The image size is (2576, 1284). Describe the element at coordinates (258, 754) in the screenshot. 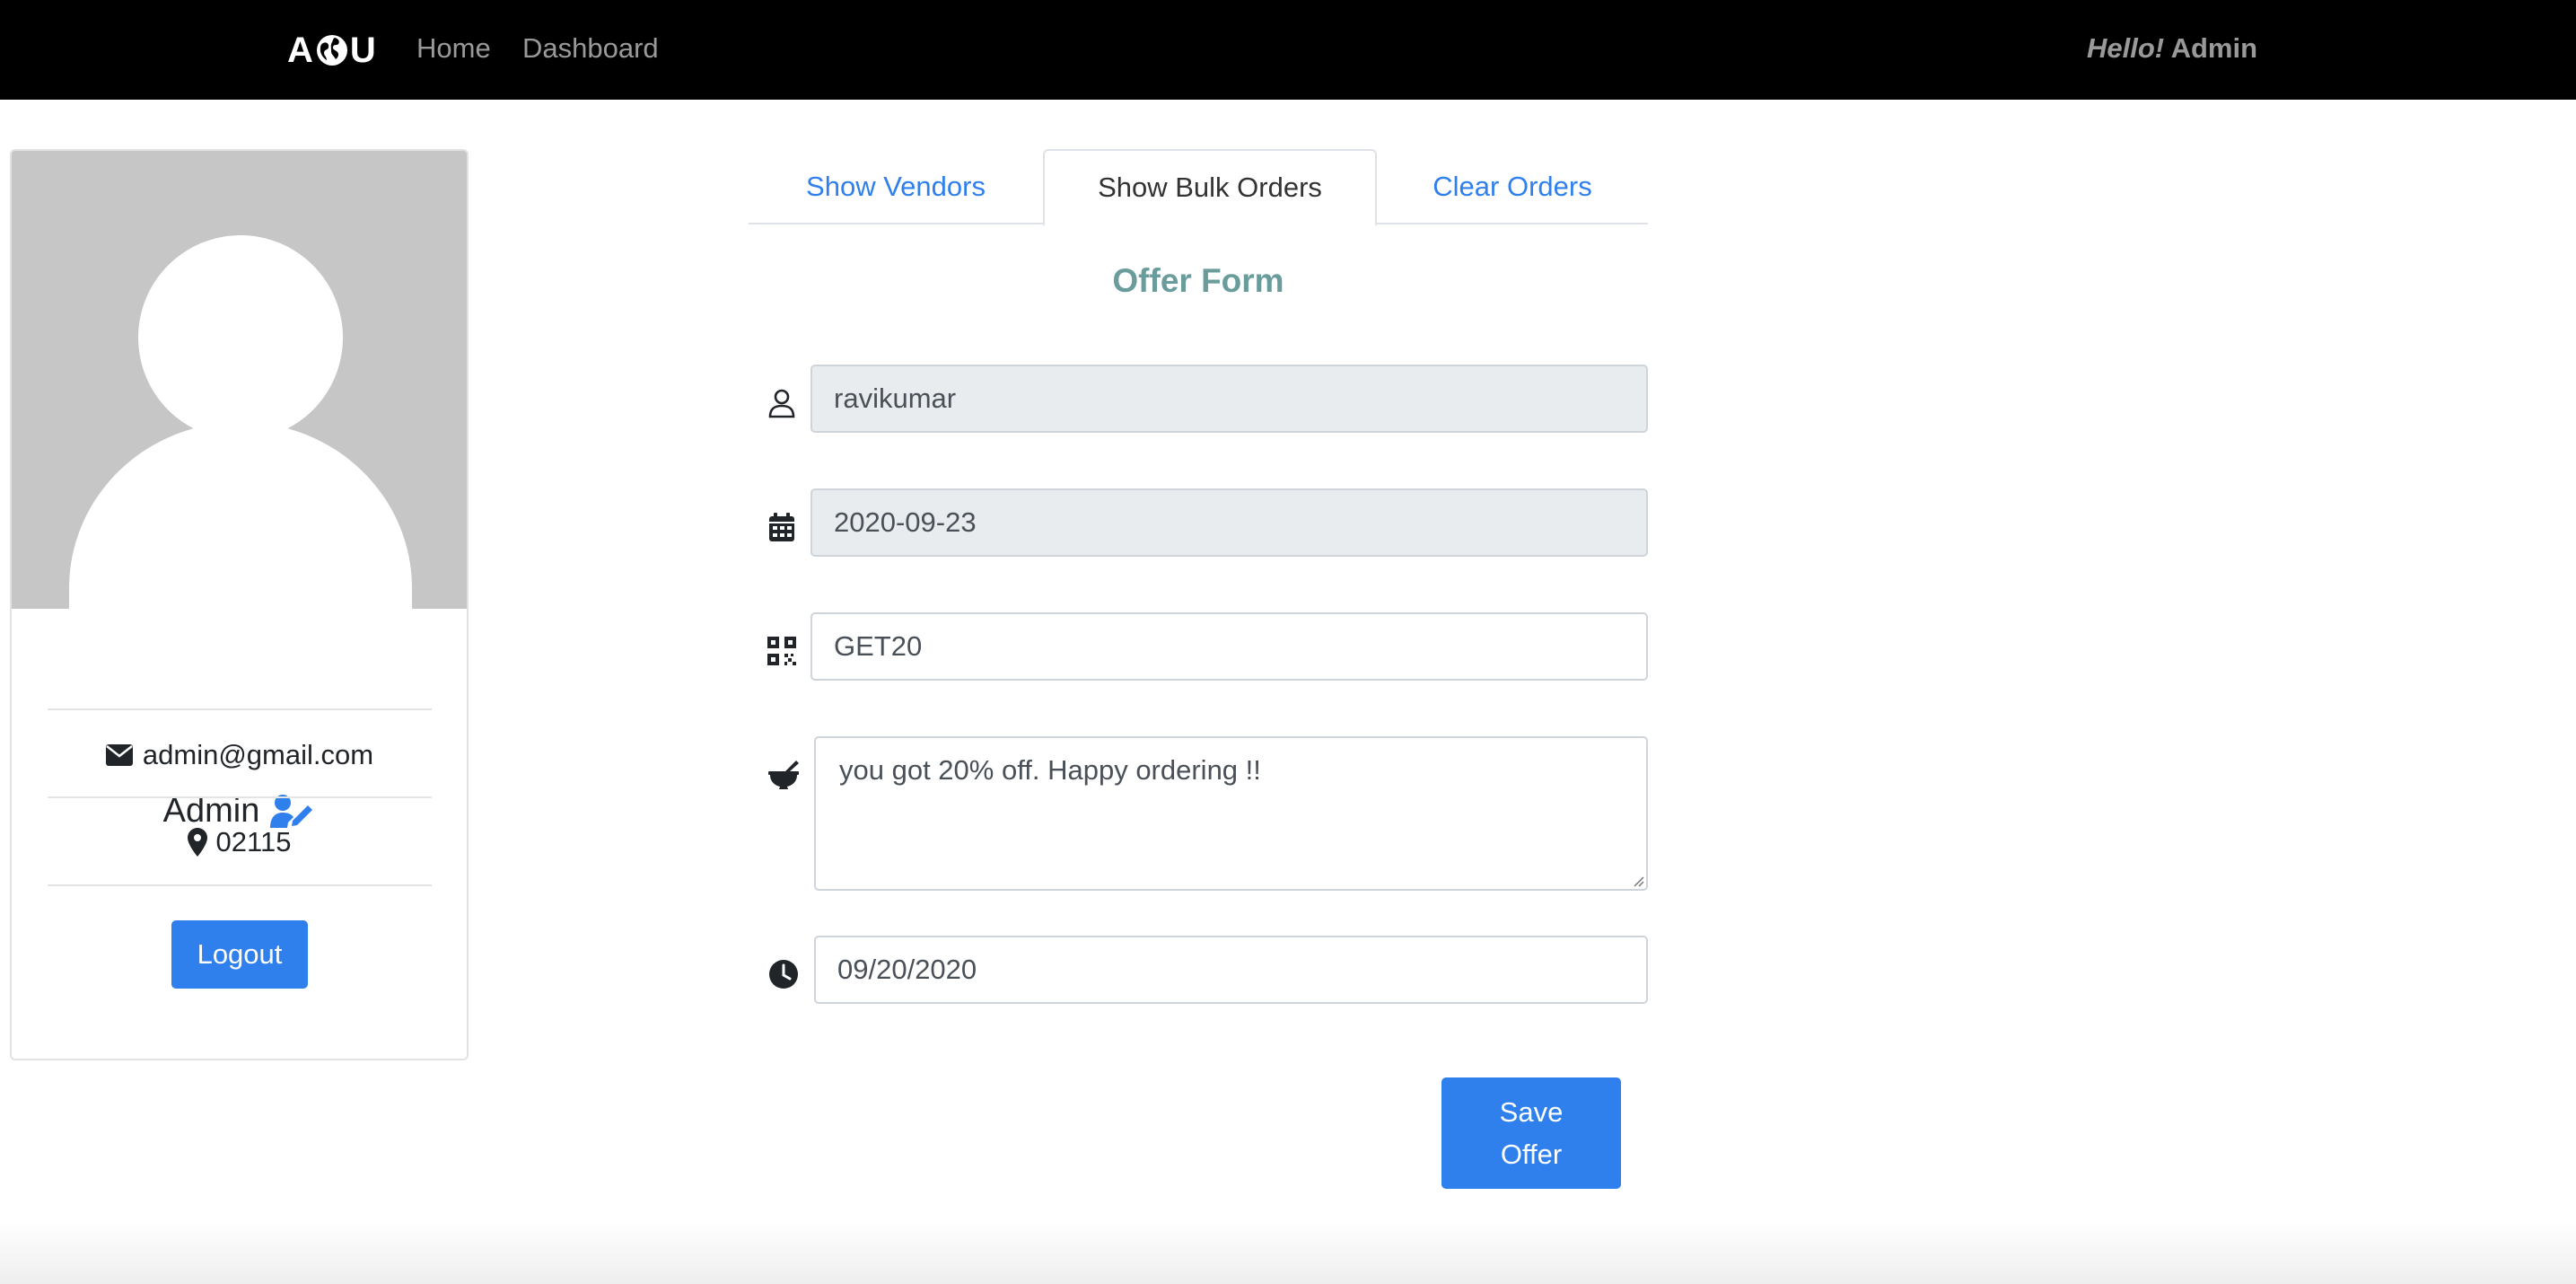

I see `profile-email: admin@gmail.com` at that location.